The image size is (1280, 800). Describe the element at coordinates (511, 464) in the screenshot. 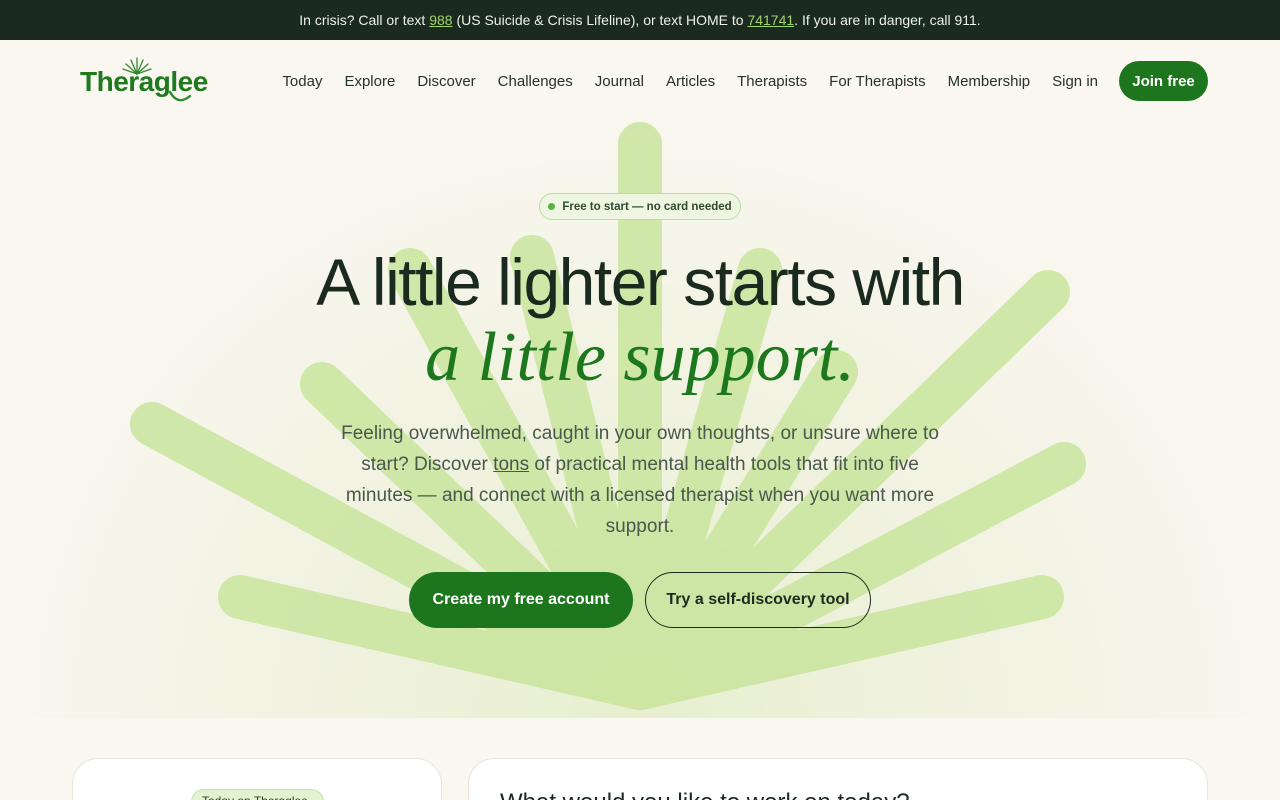

I see `tons-link: tons` at that location.